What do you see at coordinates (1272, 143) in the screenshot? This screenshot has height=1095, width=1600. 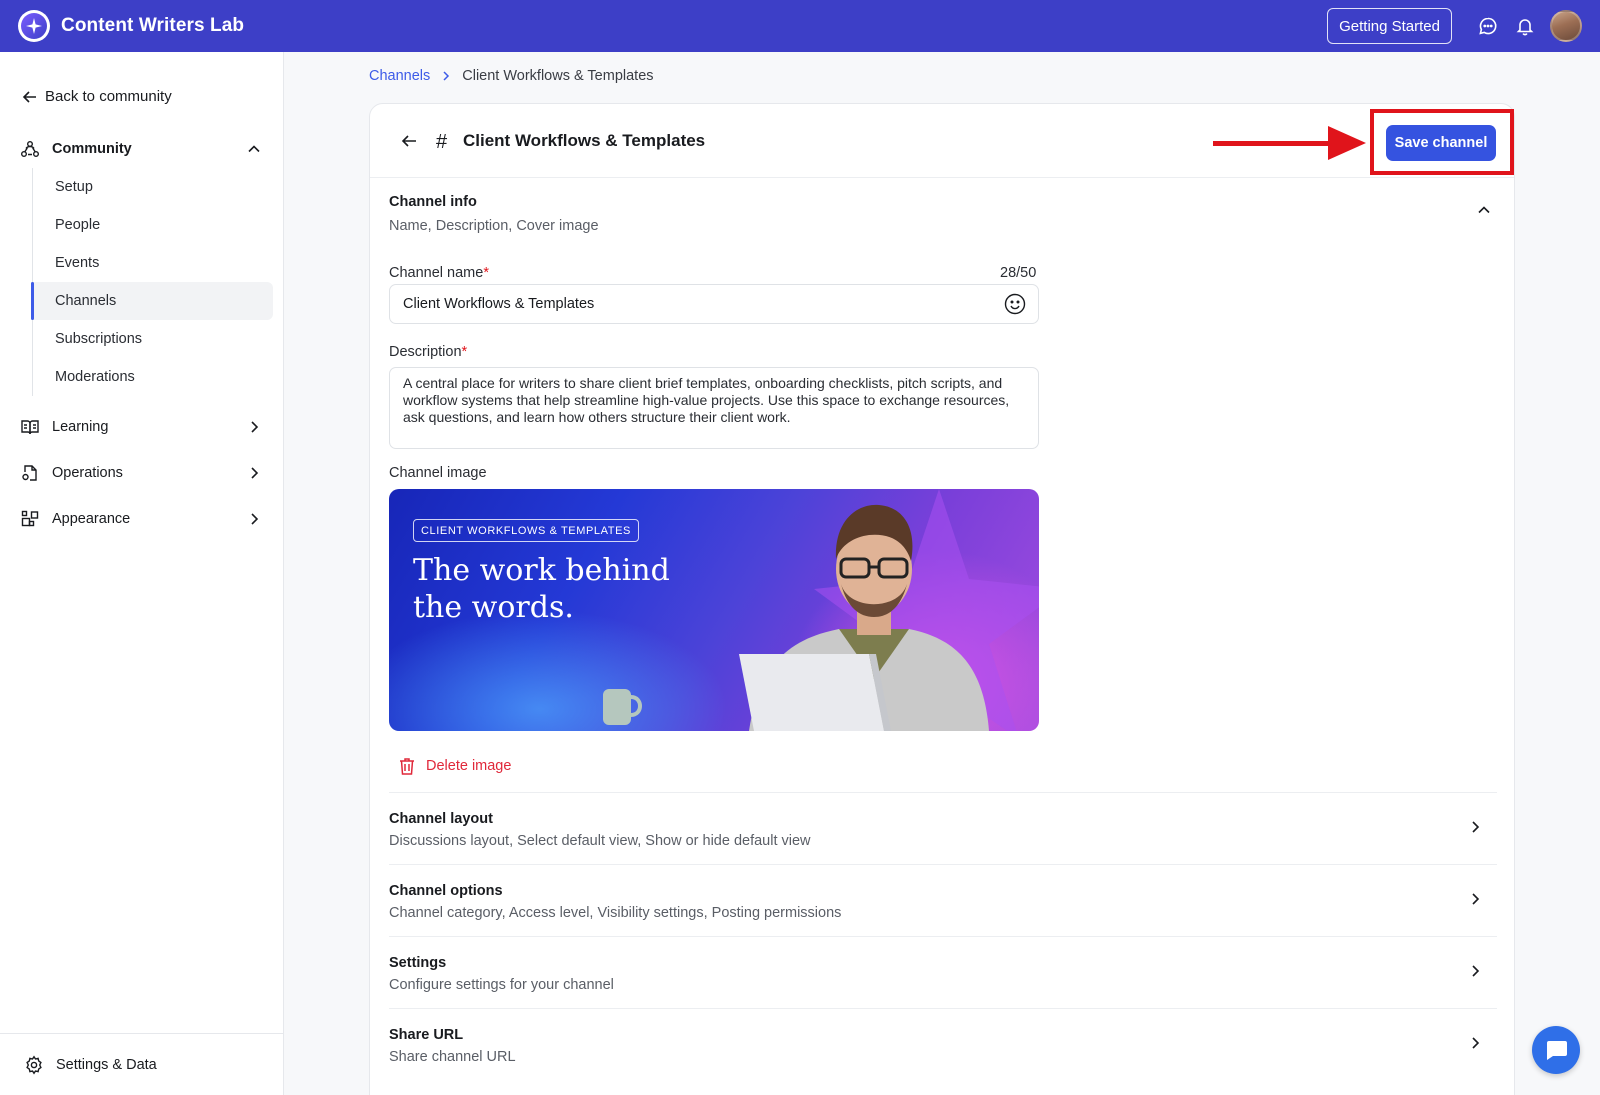 I see `annotation-arrow-shaft` at bounding box center [1272, 143].